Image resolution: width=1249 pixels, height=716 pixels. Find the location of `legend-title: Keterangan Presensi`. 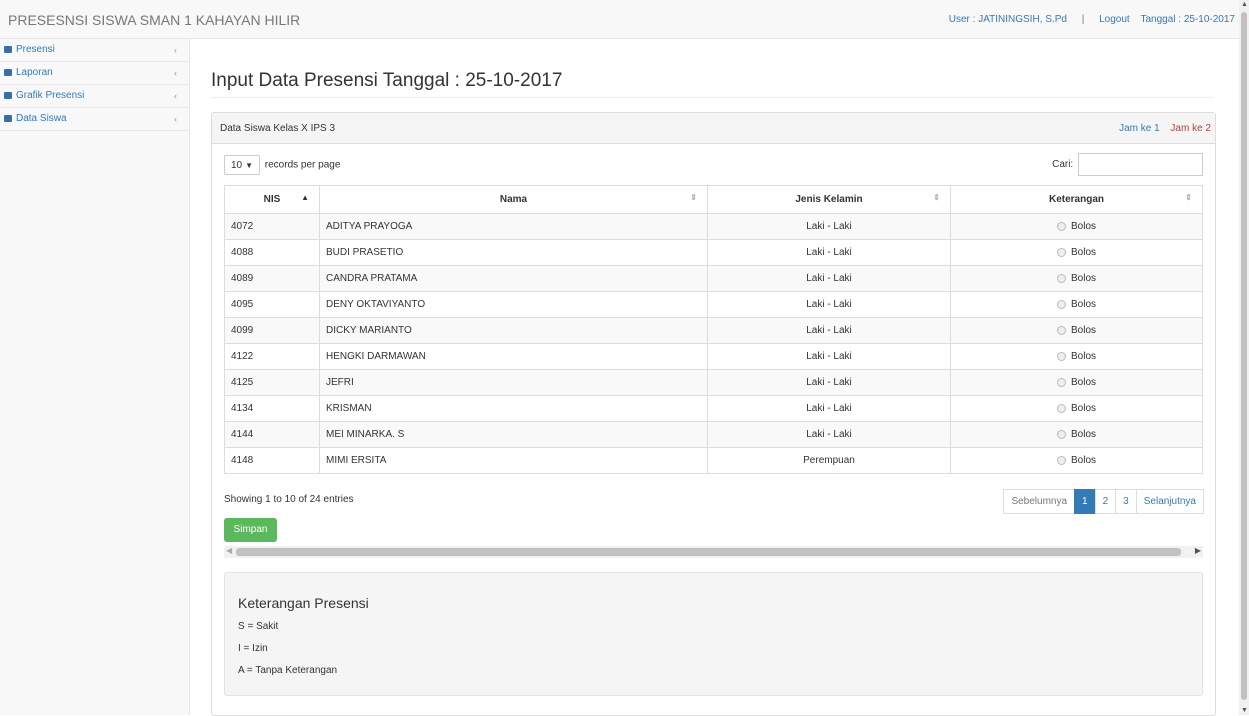

legend-title: Keterangan Presensi is located at coordinates (303, 603).